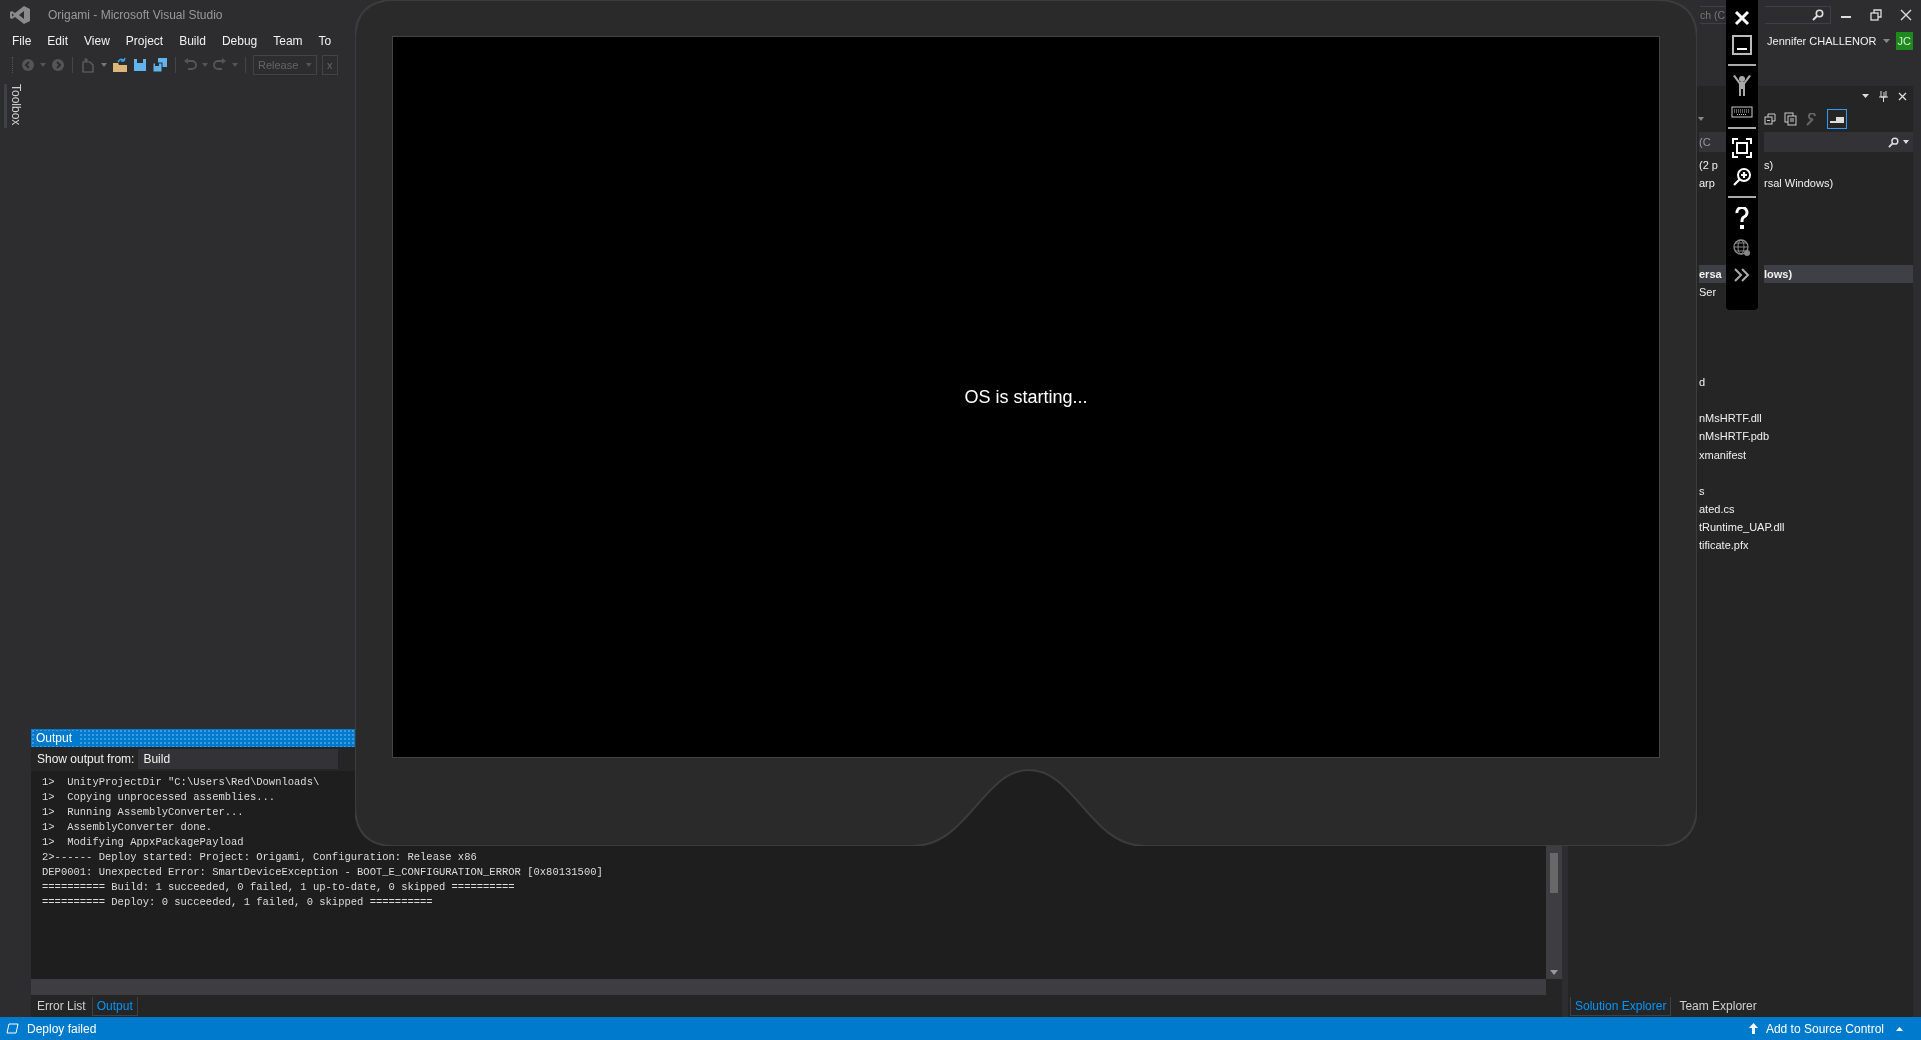  What do you see at coordinates (86, 759) in the screenshot?
I see `output-source-label: Show output from:` at bounding box center [86, 759].